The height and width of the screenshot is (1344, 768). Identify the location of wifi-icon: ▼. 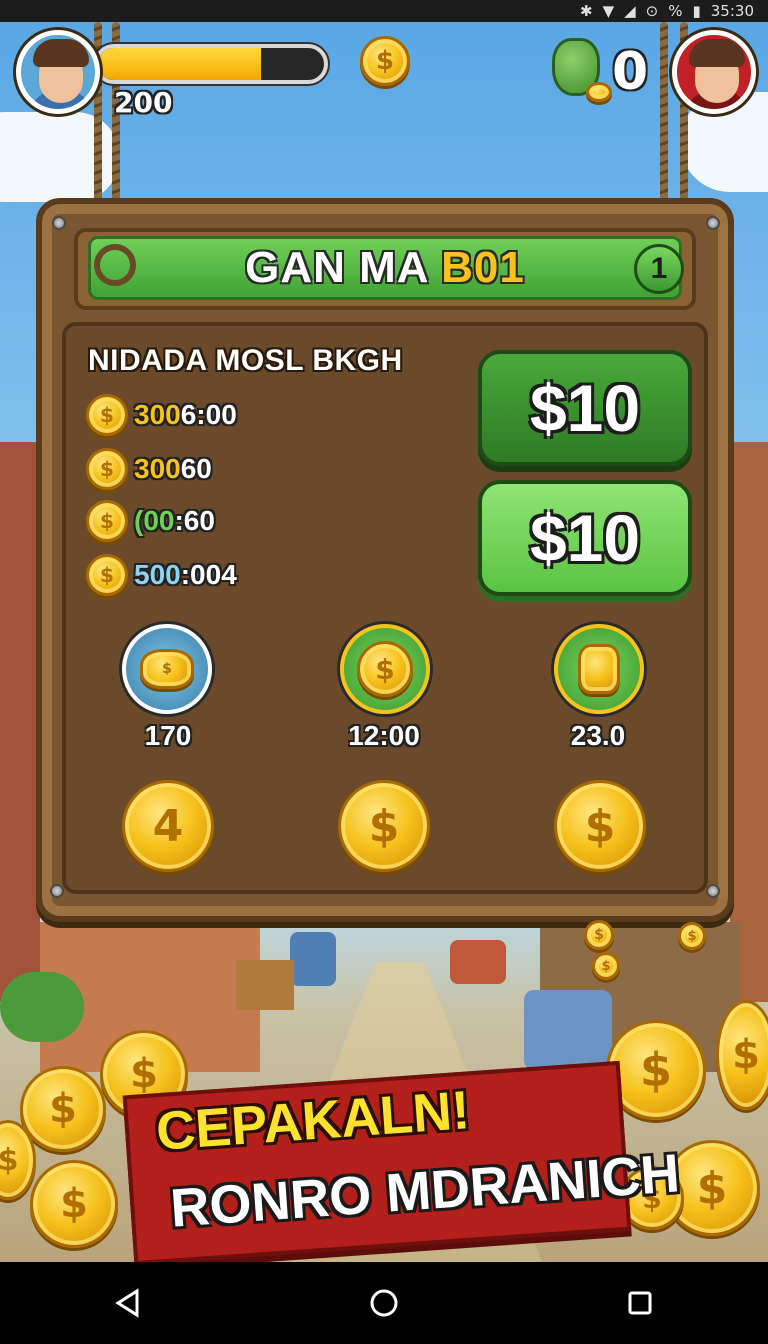
(608, 11).